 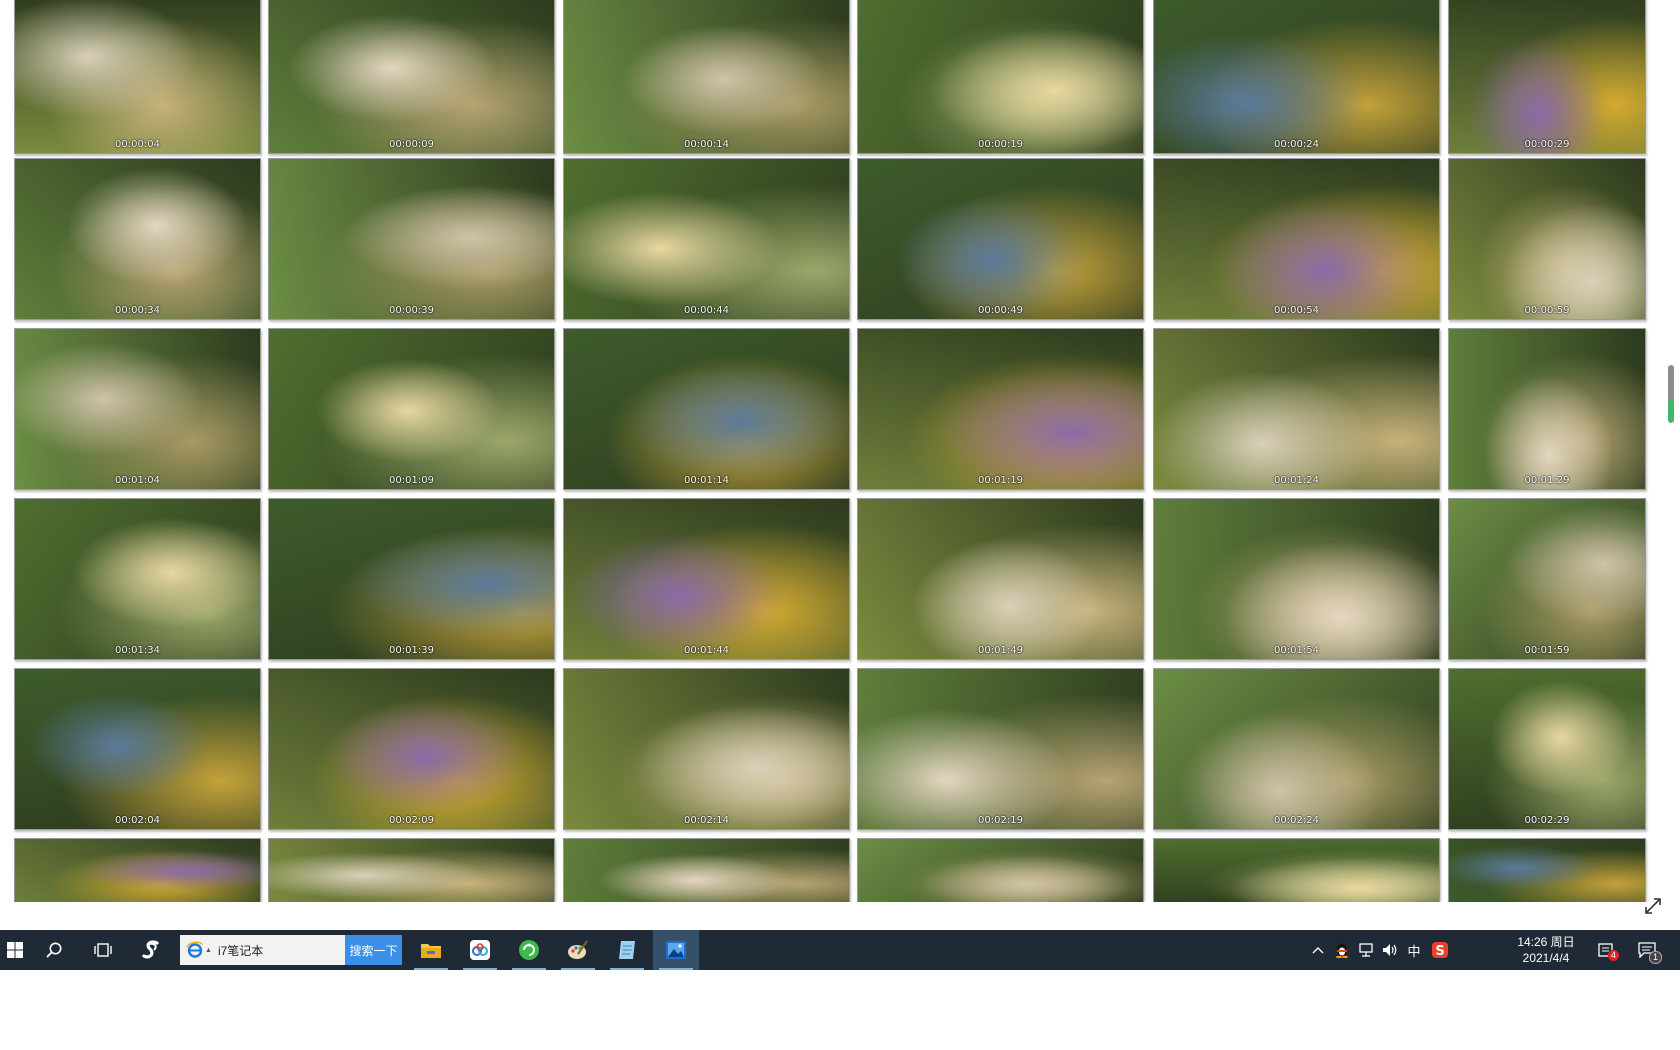 I want to click on network-icon, so click(x=1366, y=950).